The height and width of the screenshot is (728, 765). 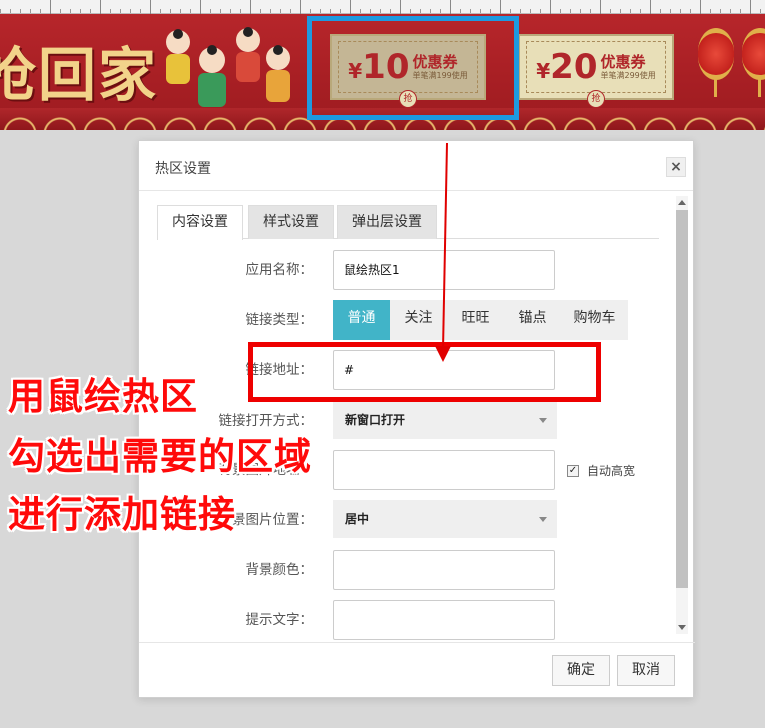 What do you see at coordinates (444, 570) in the screenshot?
I see `bg-color-input` at bounding box center [444, 570].